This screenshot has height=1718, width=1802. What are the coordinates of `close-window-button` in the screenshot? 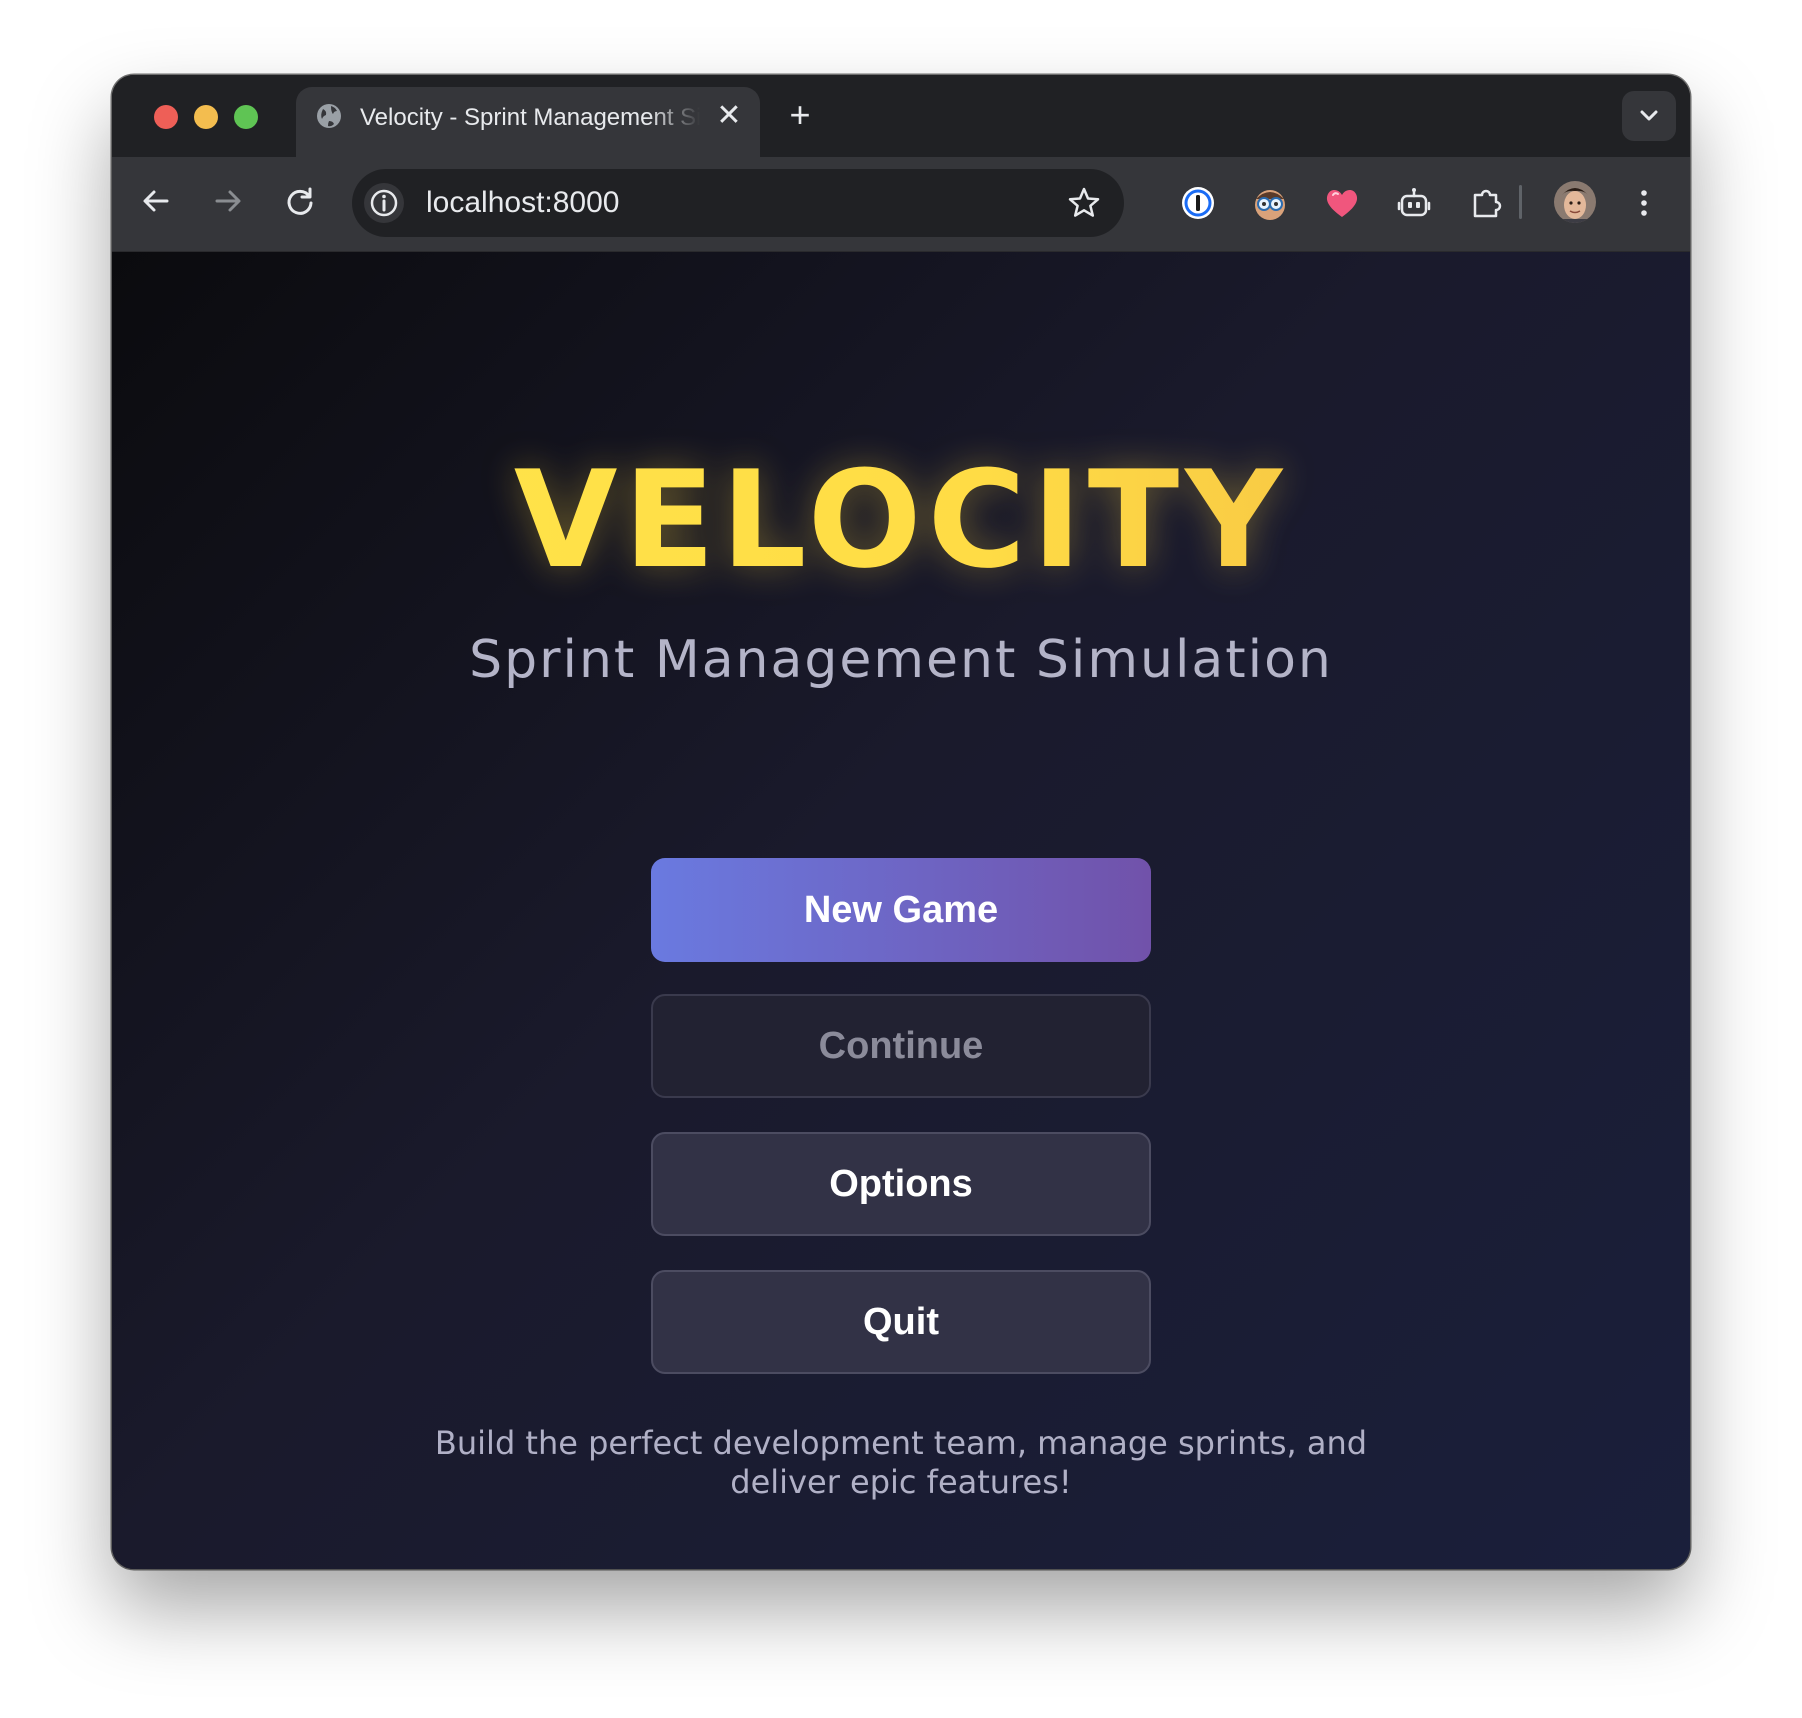 It's located at (166, 117).